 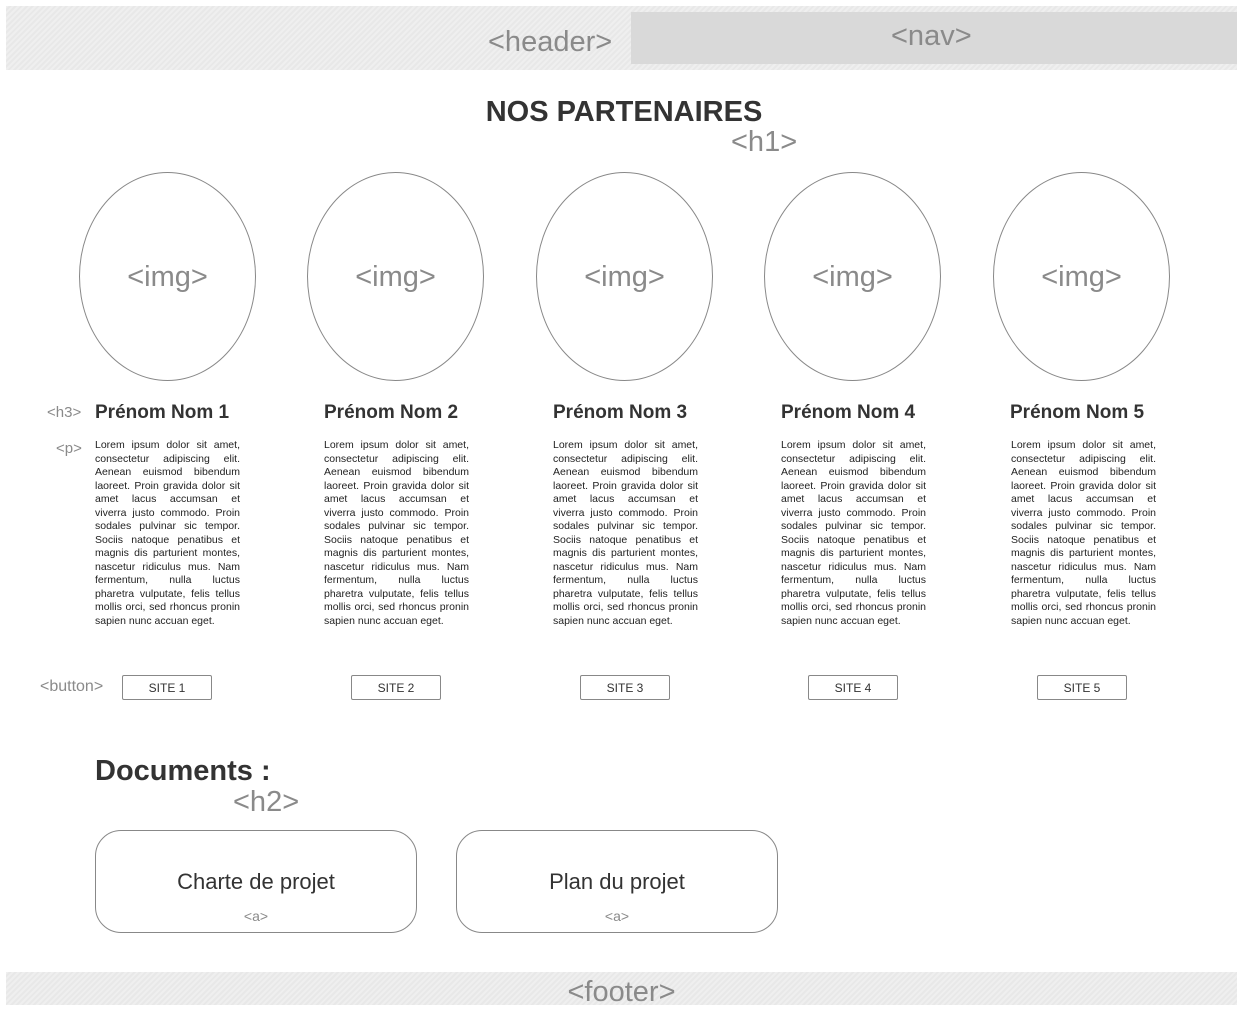 What do you see at coordinates (72, 686) in the screenshot?
I see `button-annotation: <button>` at bounding box center [72, 686].